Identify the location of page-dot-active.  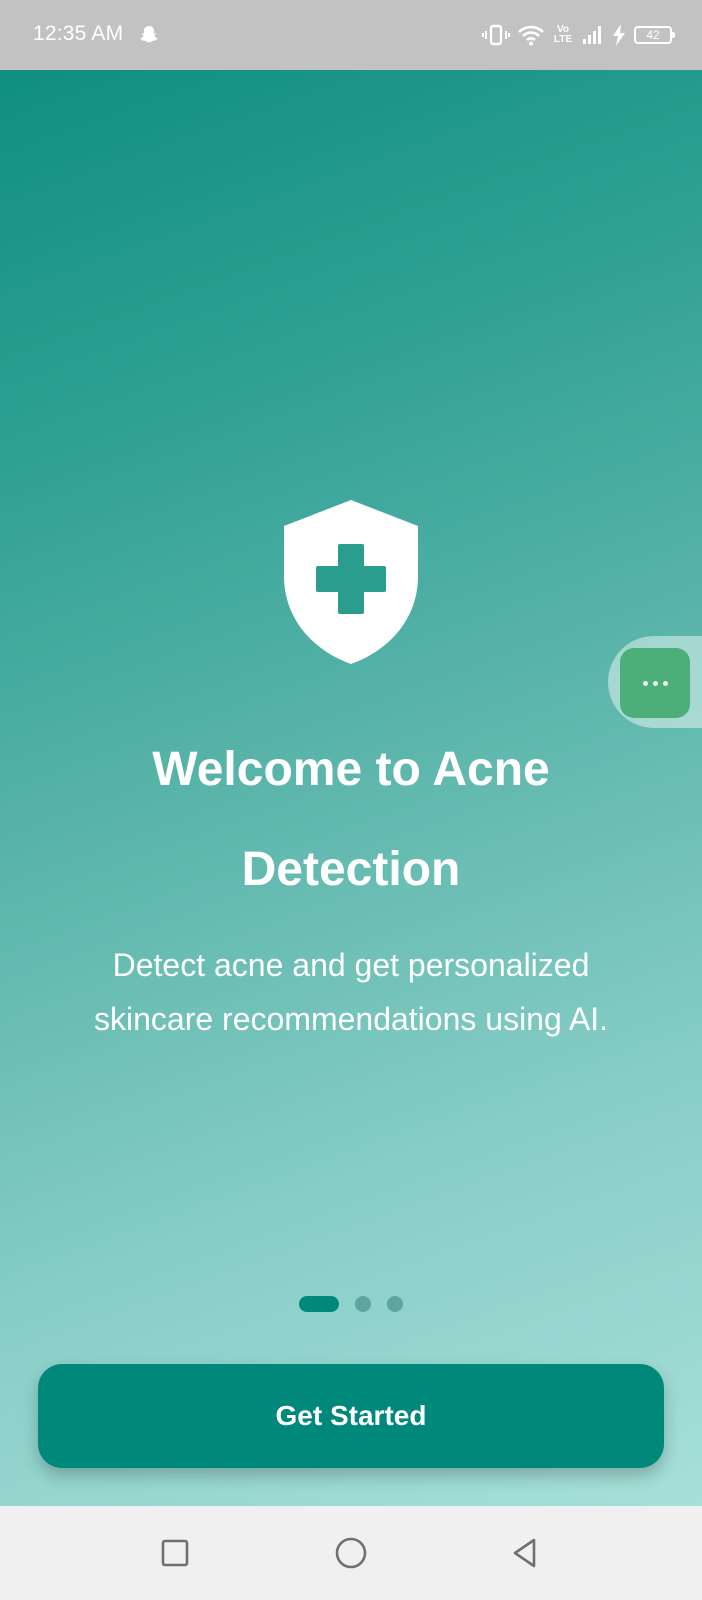
(319, 1304).